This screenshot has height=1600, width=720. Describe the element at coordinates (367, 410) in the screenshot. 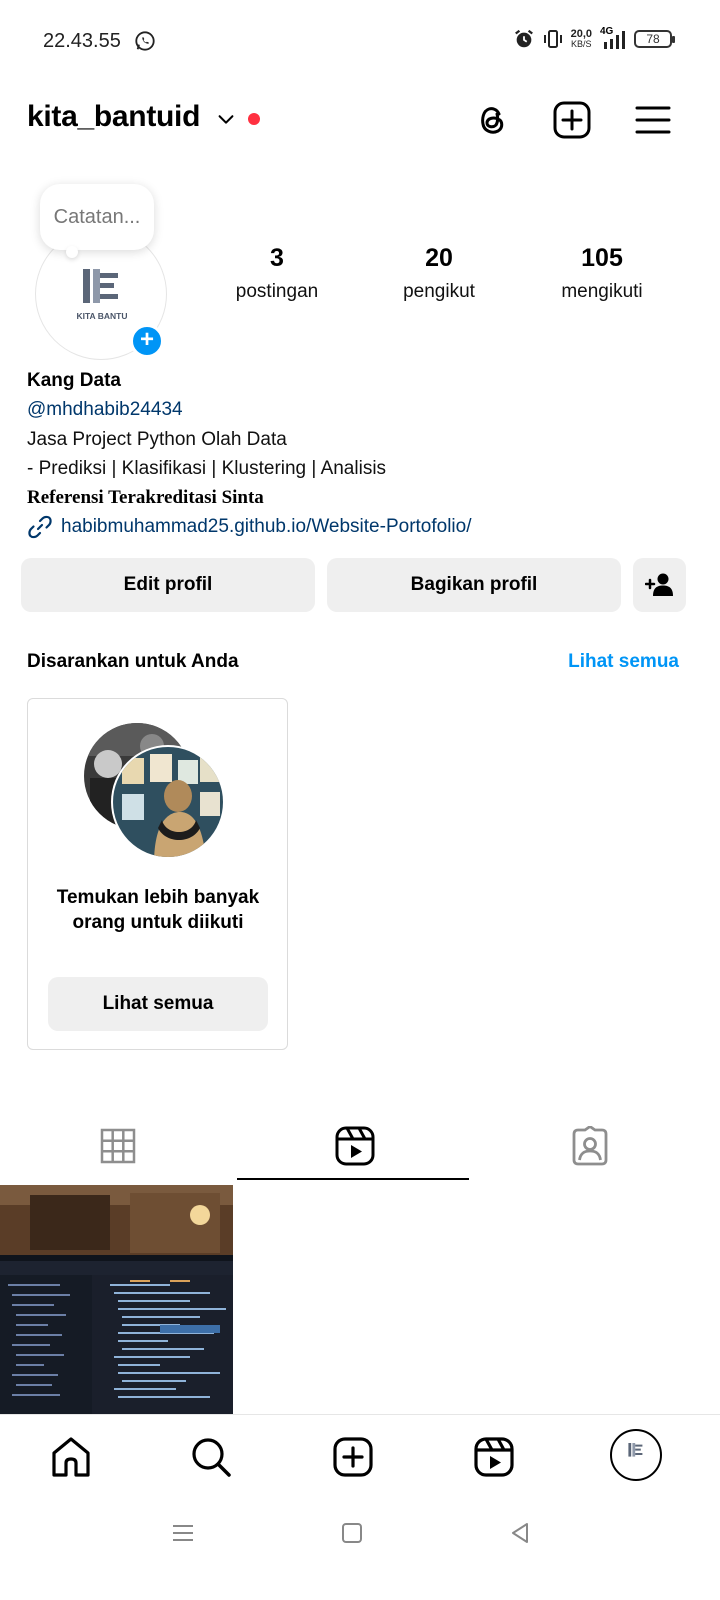

I see `threads-handle-link: @mhdhabib24434` at that location.